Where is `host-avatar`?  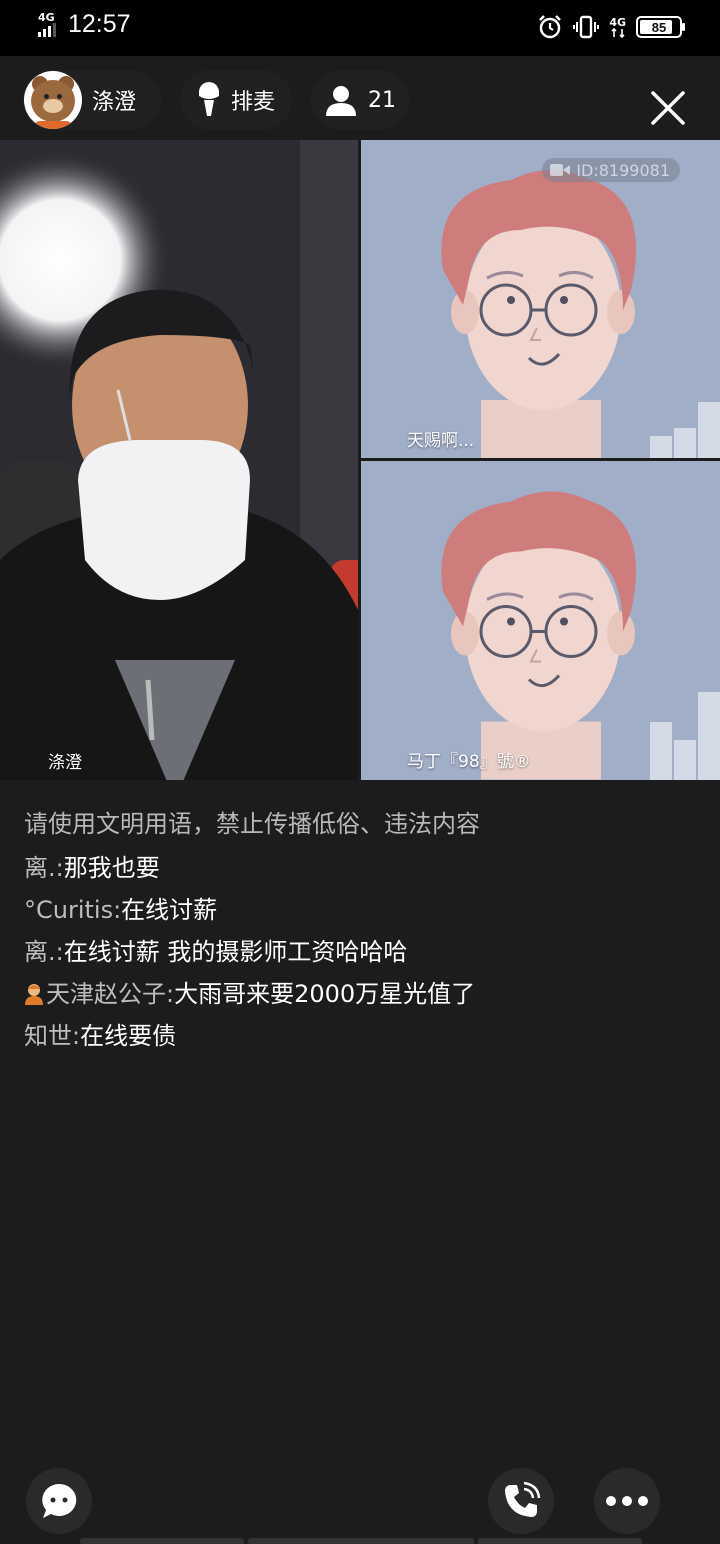 host-avatar is located at coordinates (53, 100).